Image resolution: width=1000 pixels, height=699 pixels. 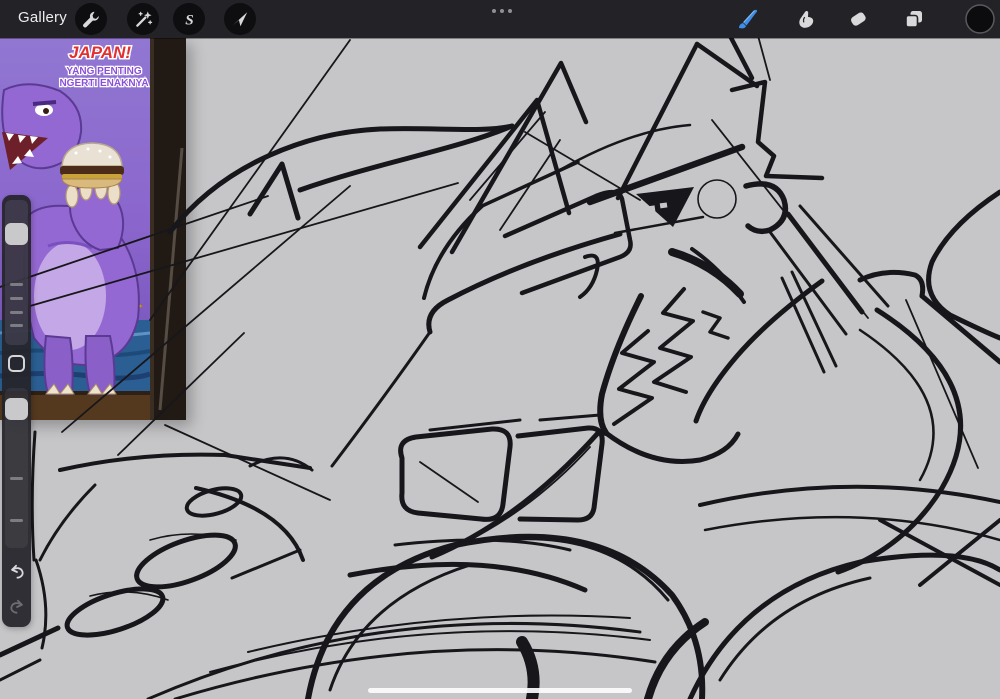 I want to click on paintbrush-icon, so click(x=748, y=19).